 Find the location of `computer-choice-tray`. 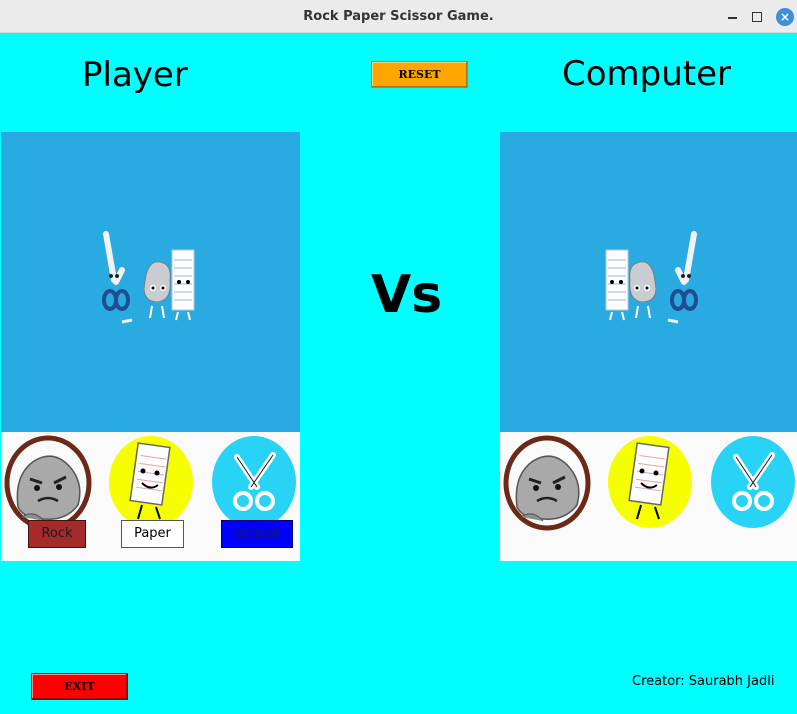

computer-choice-tray is located at coordinates (648, 496).